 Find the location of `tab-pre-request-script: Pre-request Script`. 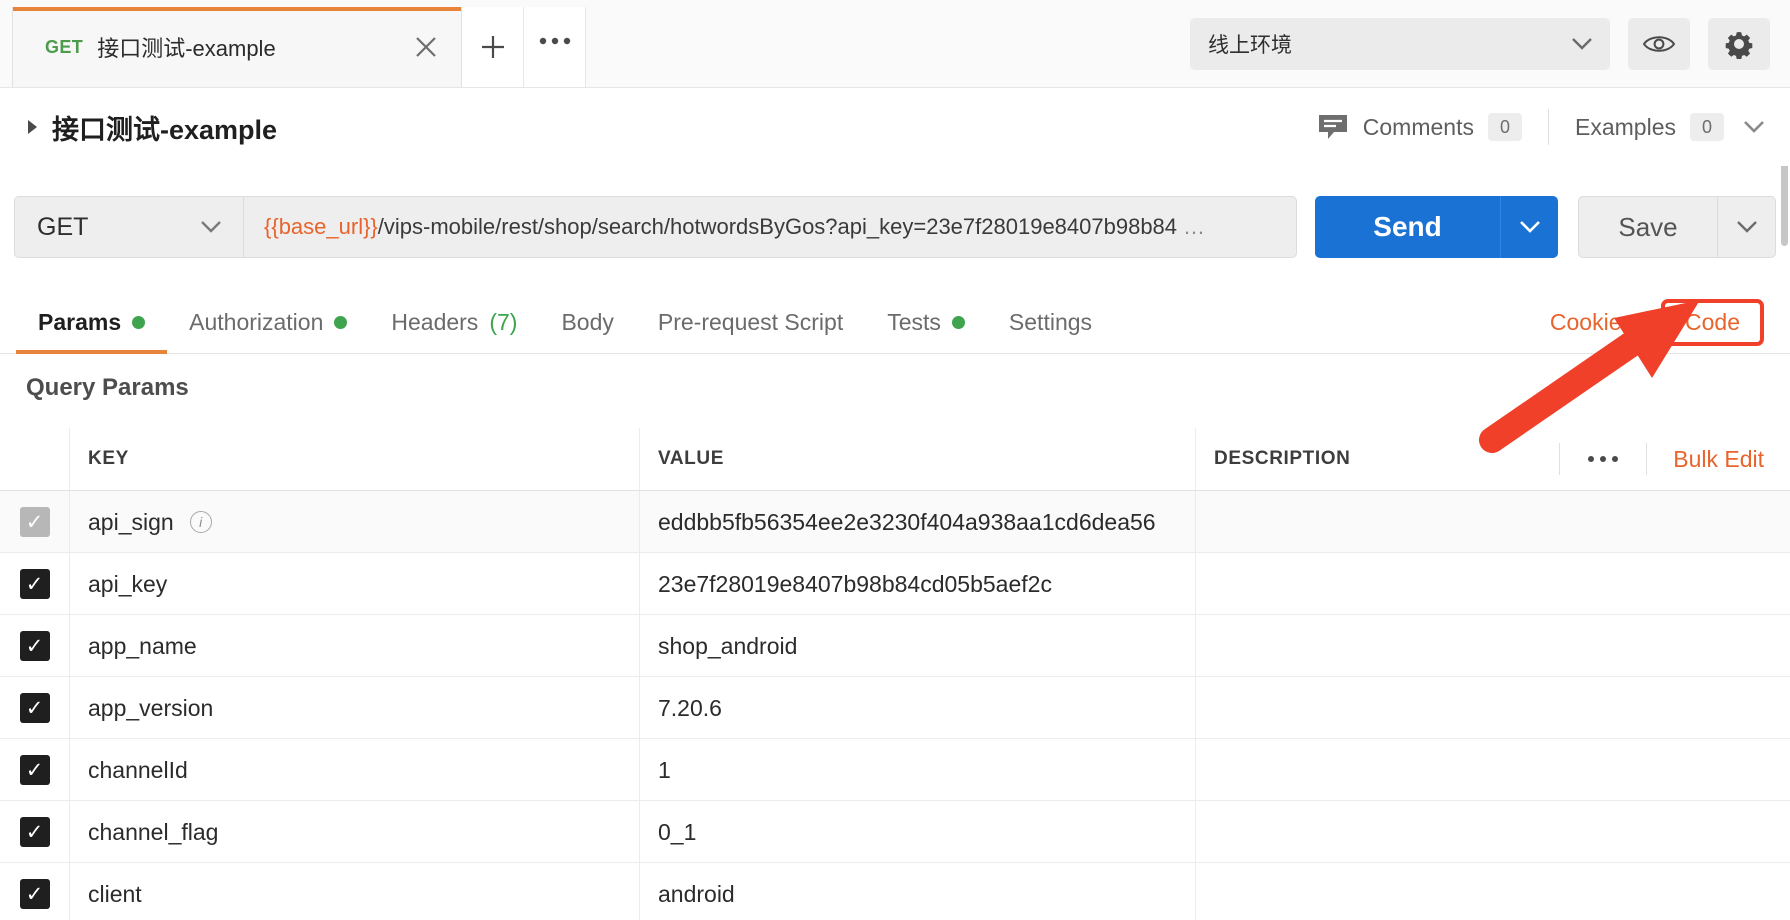

tab-pre-request-script: Pre-request Script is located at coordinates (750, 323).